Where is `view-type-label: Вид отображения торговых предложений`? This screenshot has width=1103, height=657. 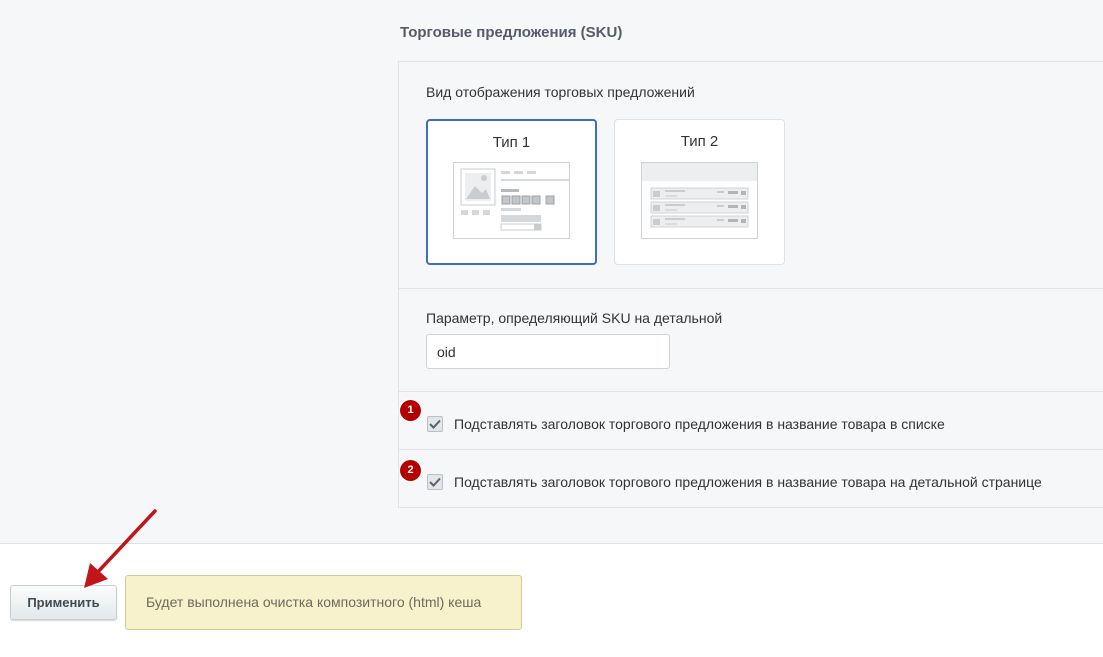
view-type-label: Вид отображения торговых предложений is located at coordinates (560, 92).